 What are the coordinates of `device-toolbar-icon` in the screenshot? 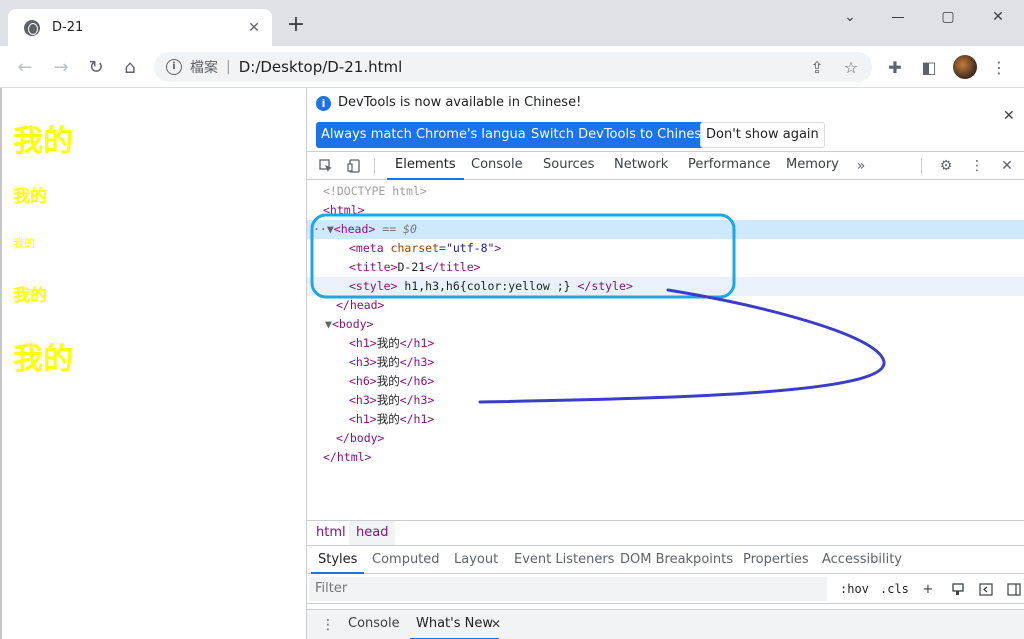 It's located at (354, 166).